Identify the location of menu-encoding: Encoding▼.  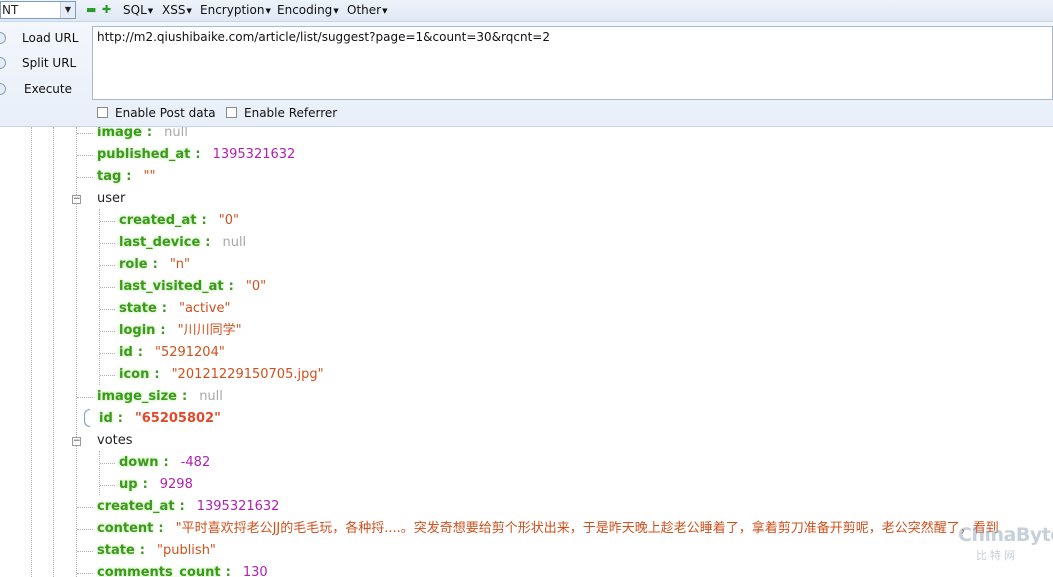
(308, 10).